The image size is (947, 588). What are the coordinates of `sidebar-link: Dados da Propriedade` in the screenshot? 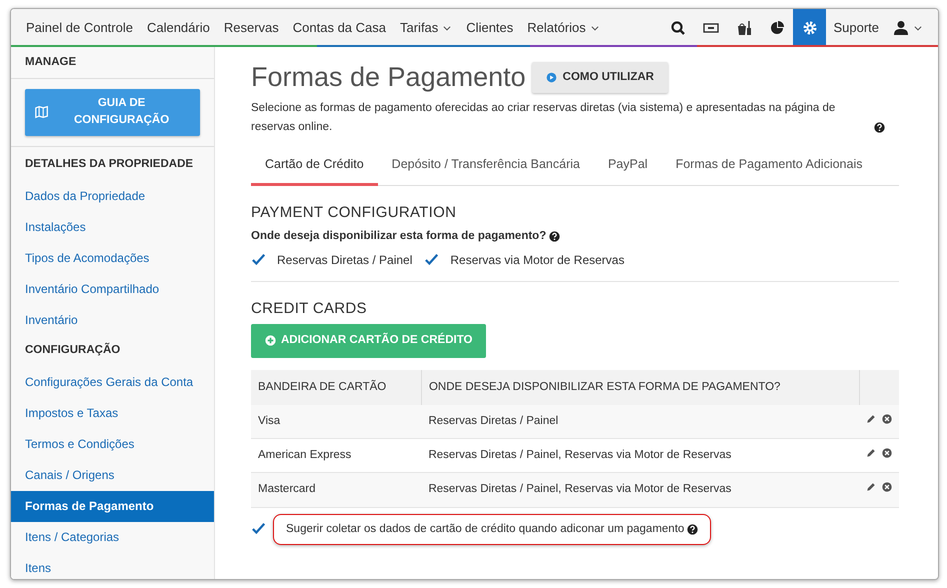 It's located at (112, 196).